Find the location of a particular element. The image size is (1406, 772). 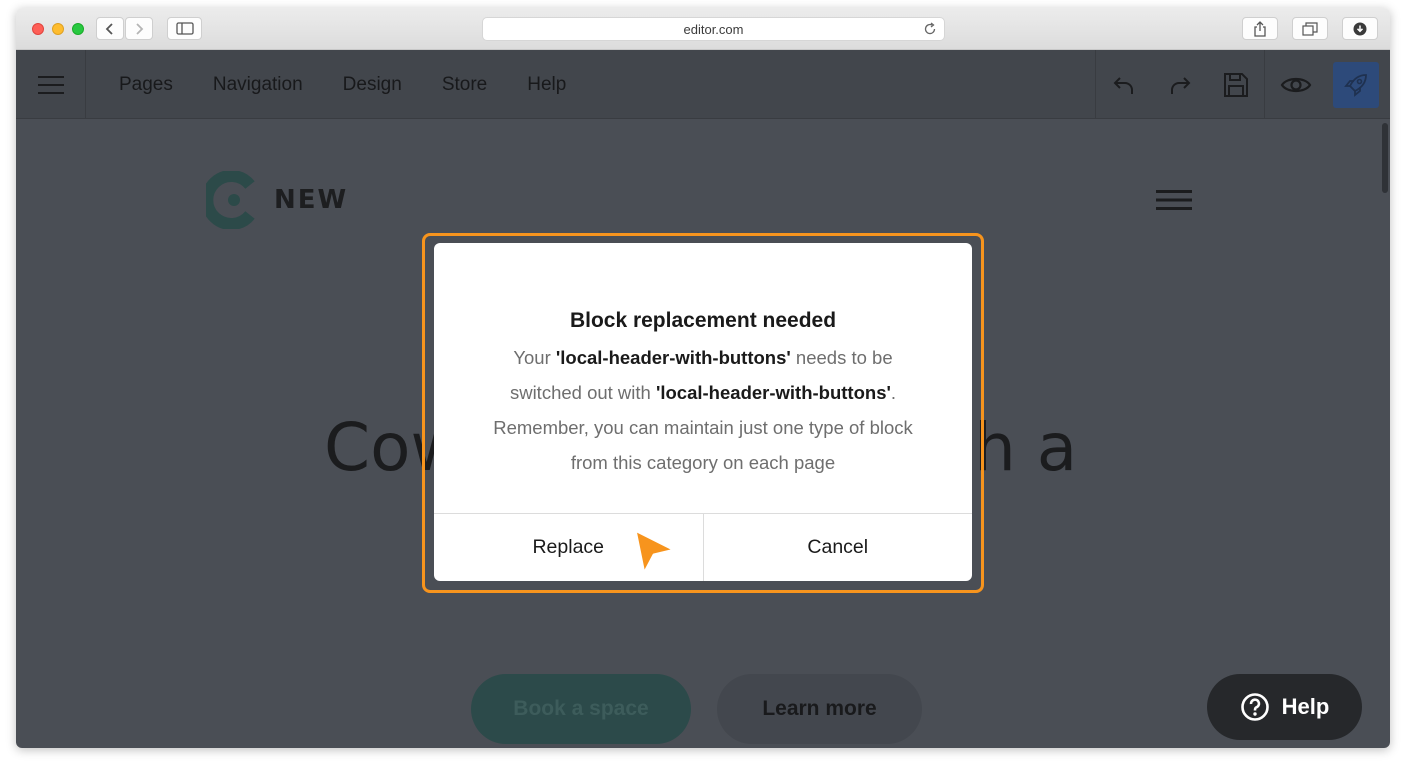

preview-button is located at coordinates (1296, 84).